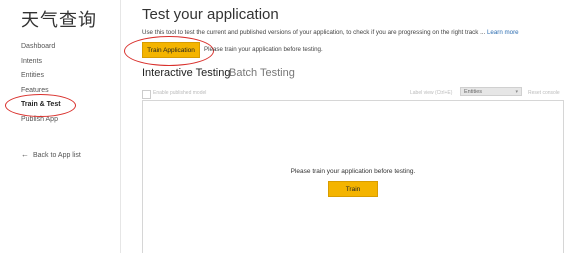 The image size is (576, 253). What do you see at coordinates (171, 50) in the screenshot?
I see `train-application-button: Train Application` at bounding box center [171, 50].